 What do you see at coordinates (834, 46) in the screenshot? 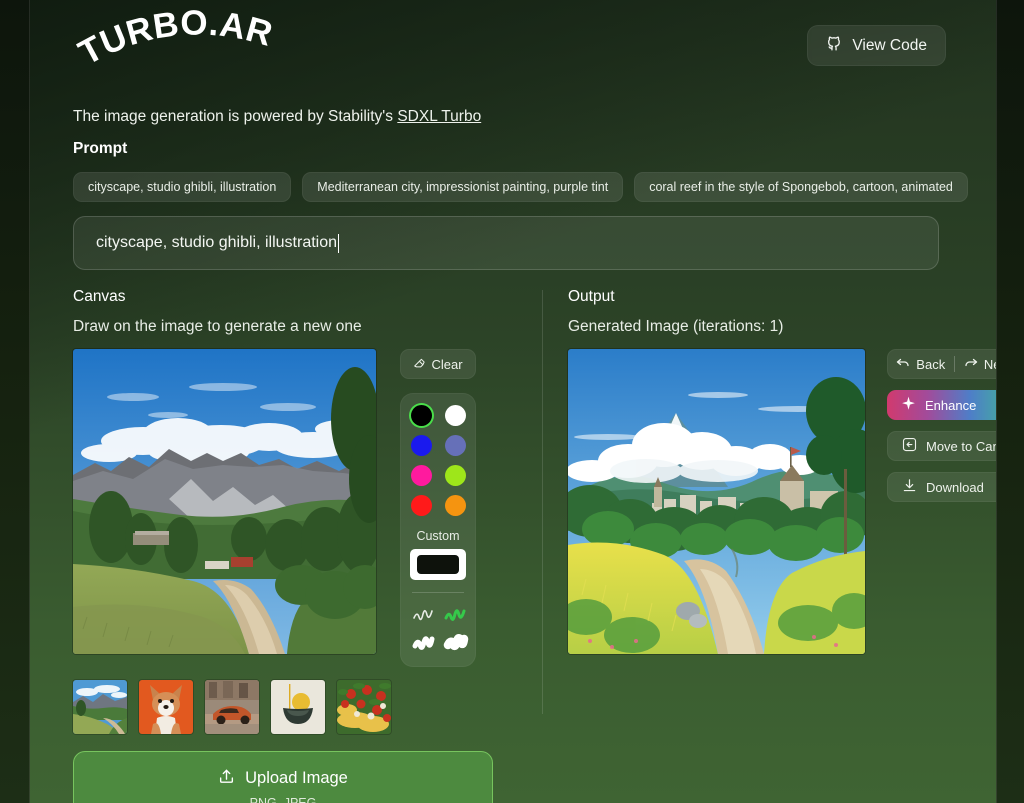
I see `github-icon` at bounding box center [834, 46].